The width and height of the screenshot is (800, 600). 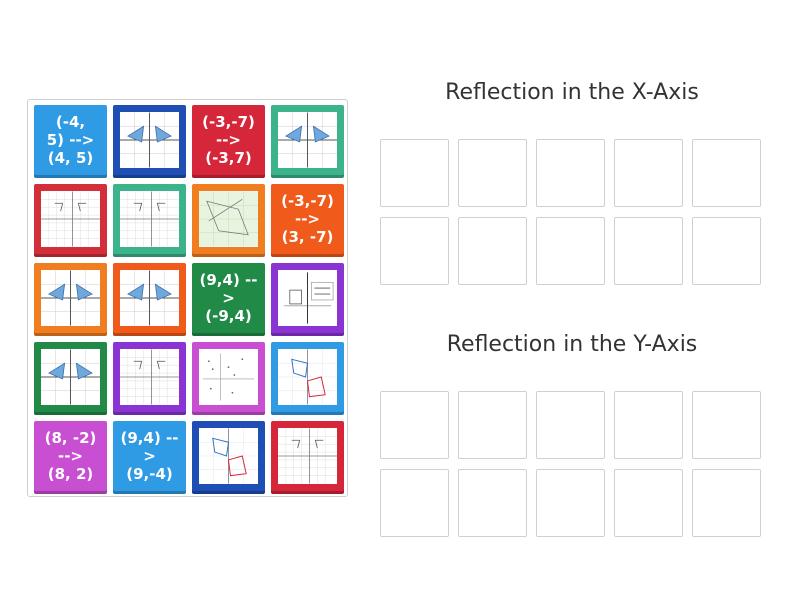 I want to click on dots-graph-image, so click(x=228, y=377).